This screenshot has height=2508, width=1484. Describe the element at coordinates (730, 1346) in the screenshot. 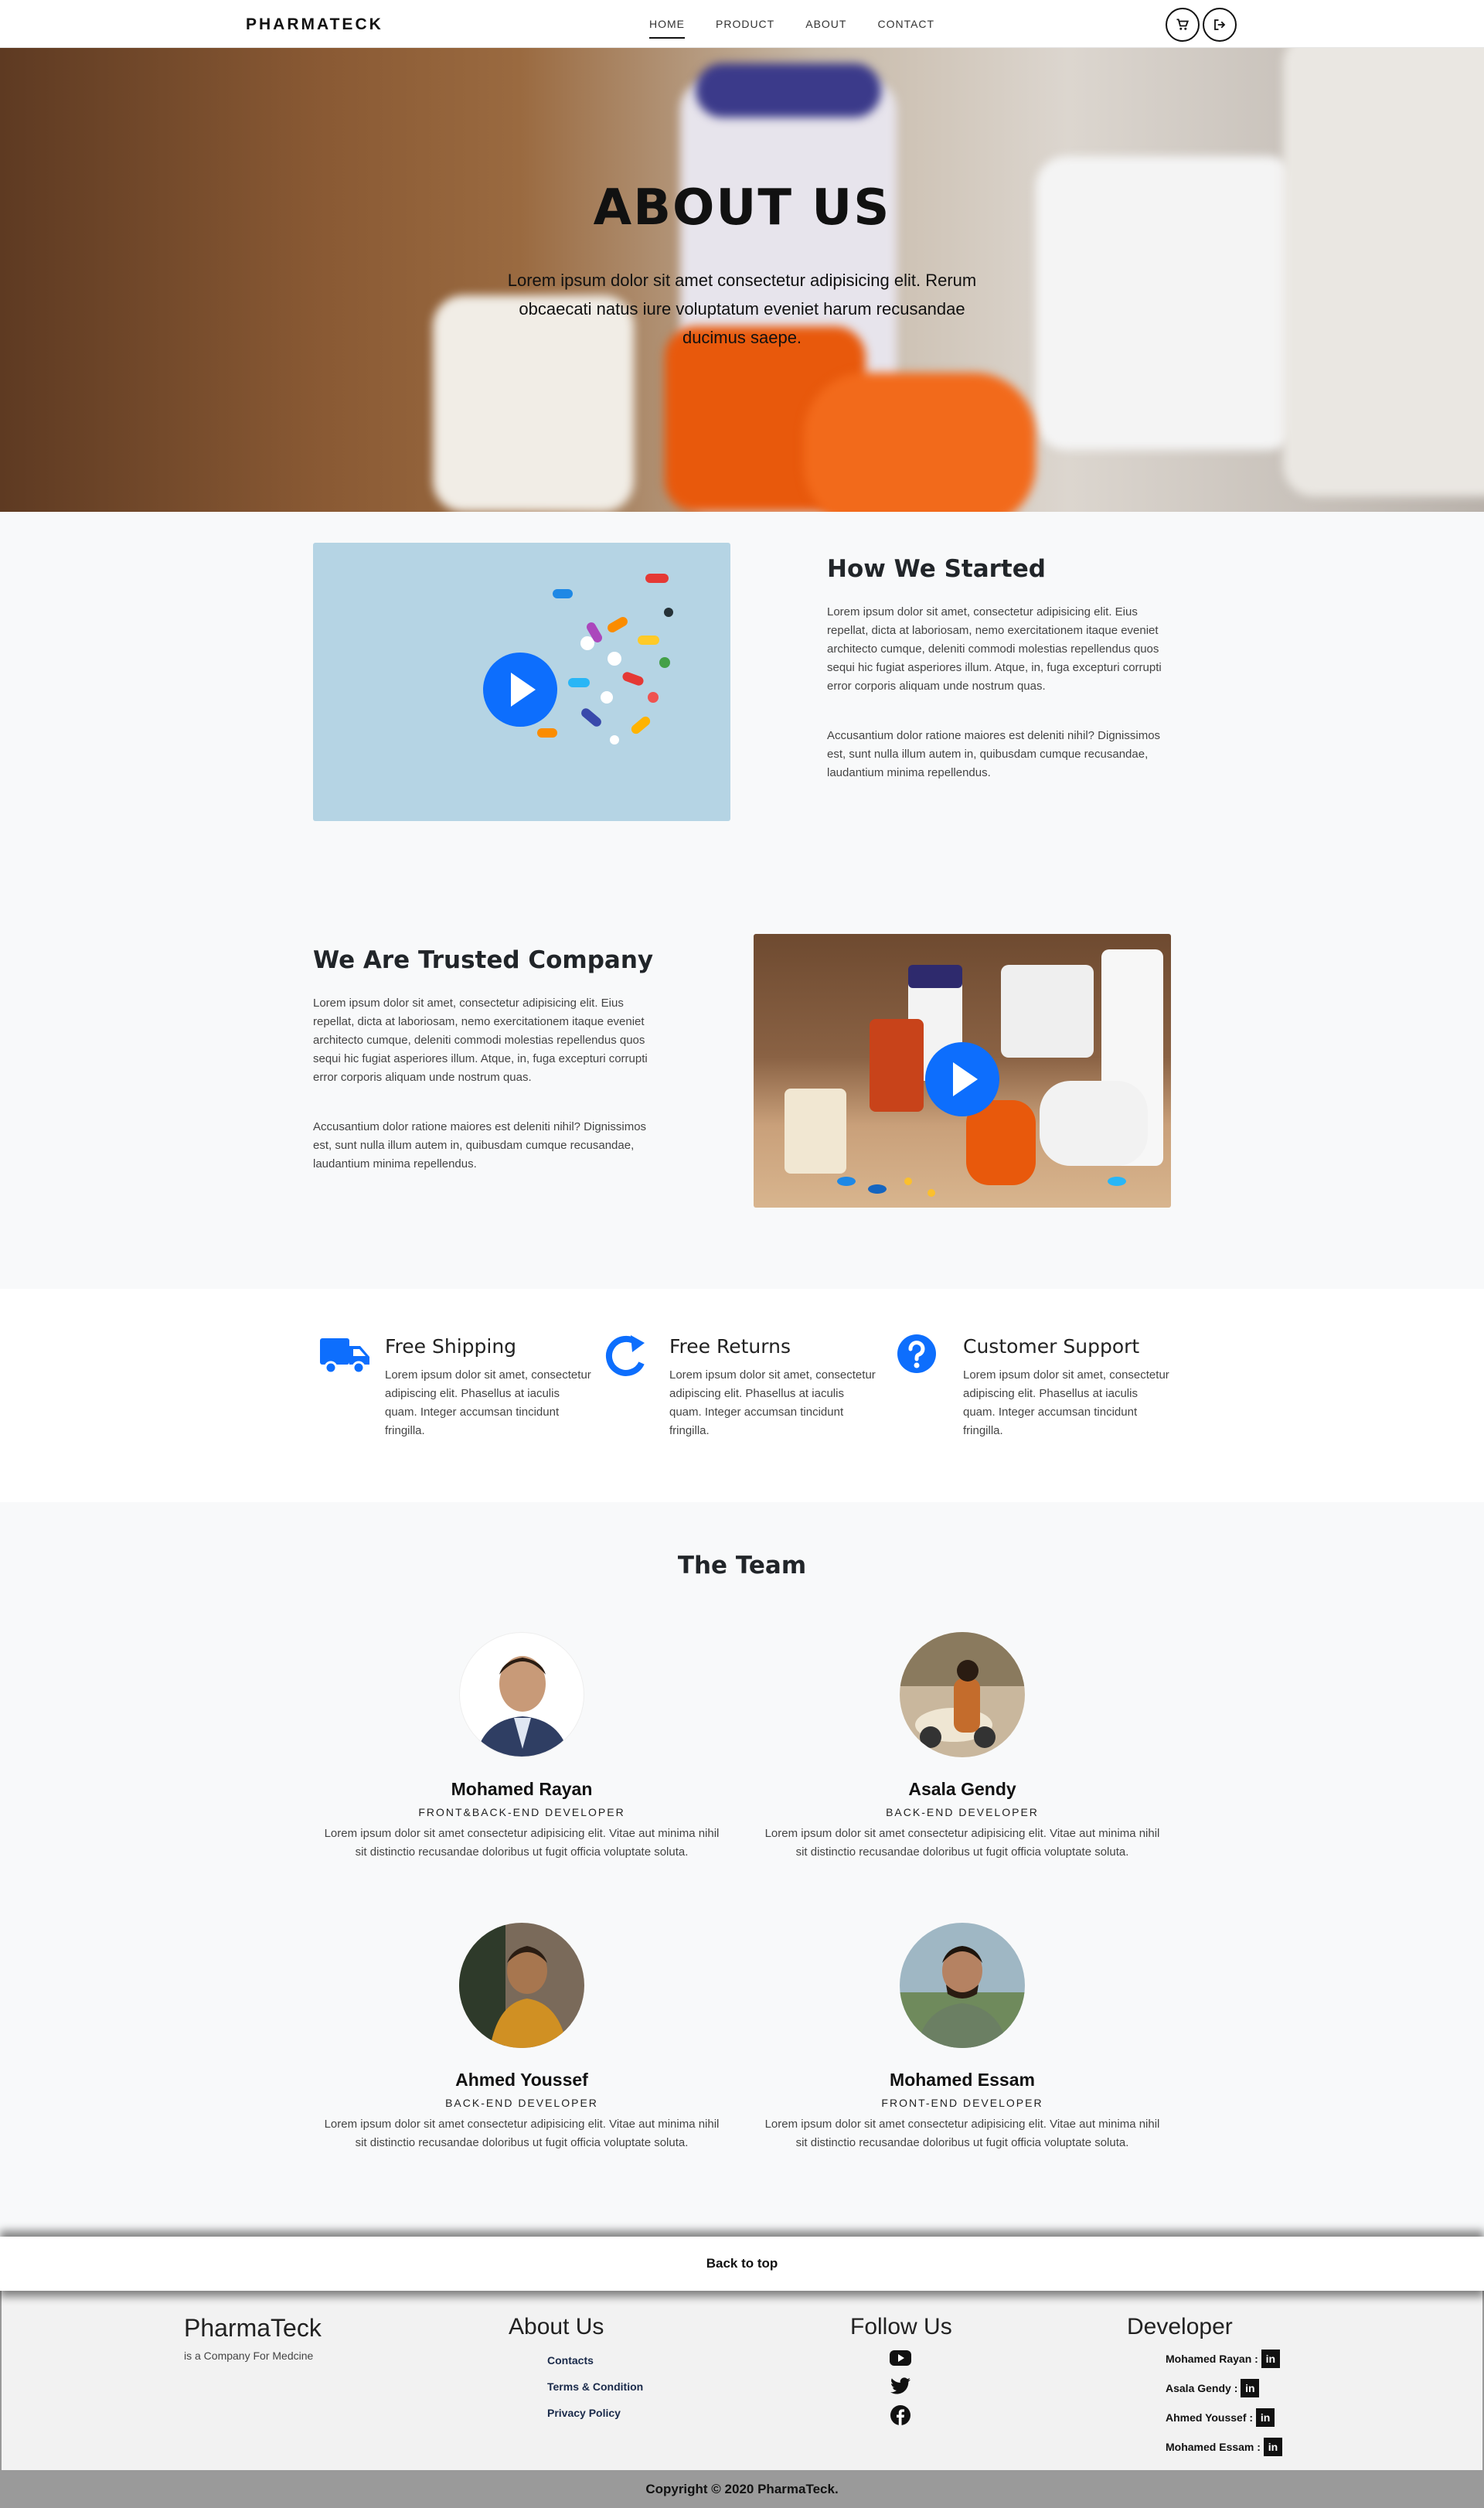

I see `feature-title: Free Returns` at that location.